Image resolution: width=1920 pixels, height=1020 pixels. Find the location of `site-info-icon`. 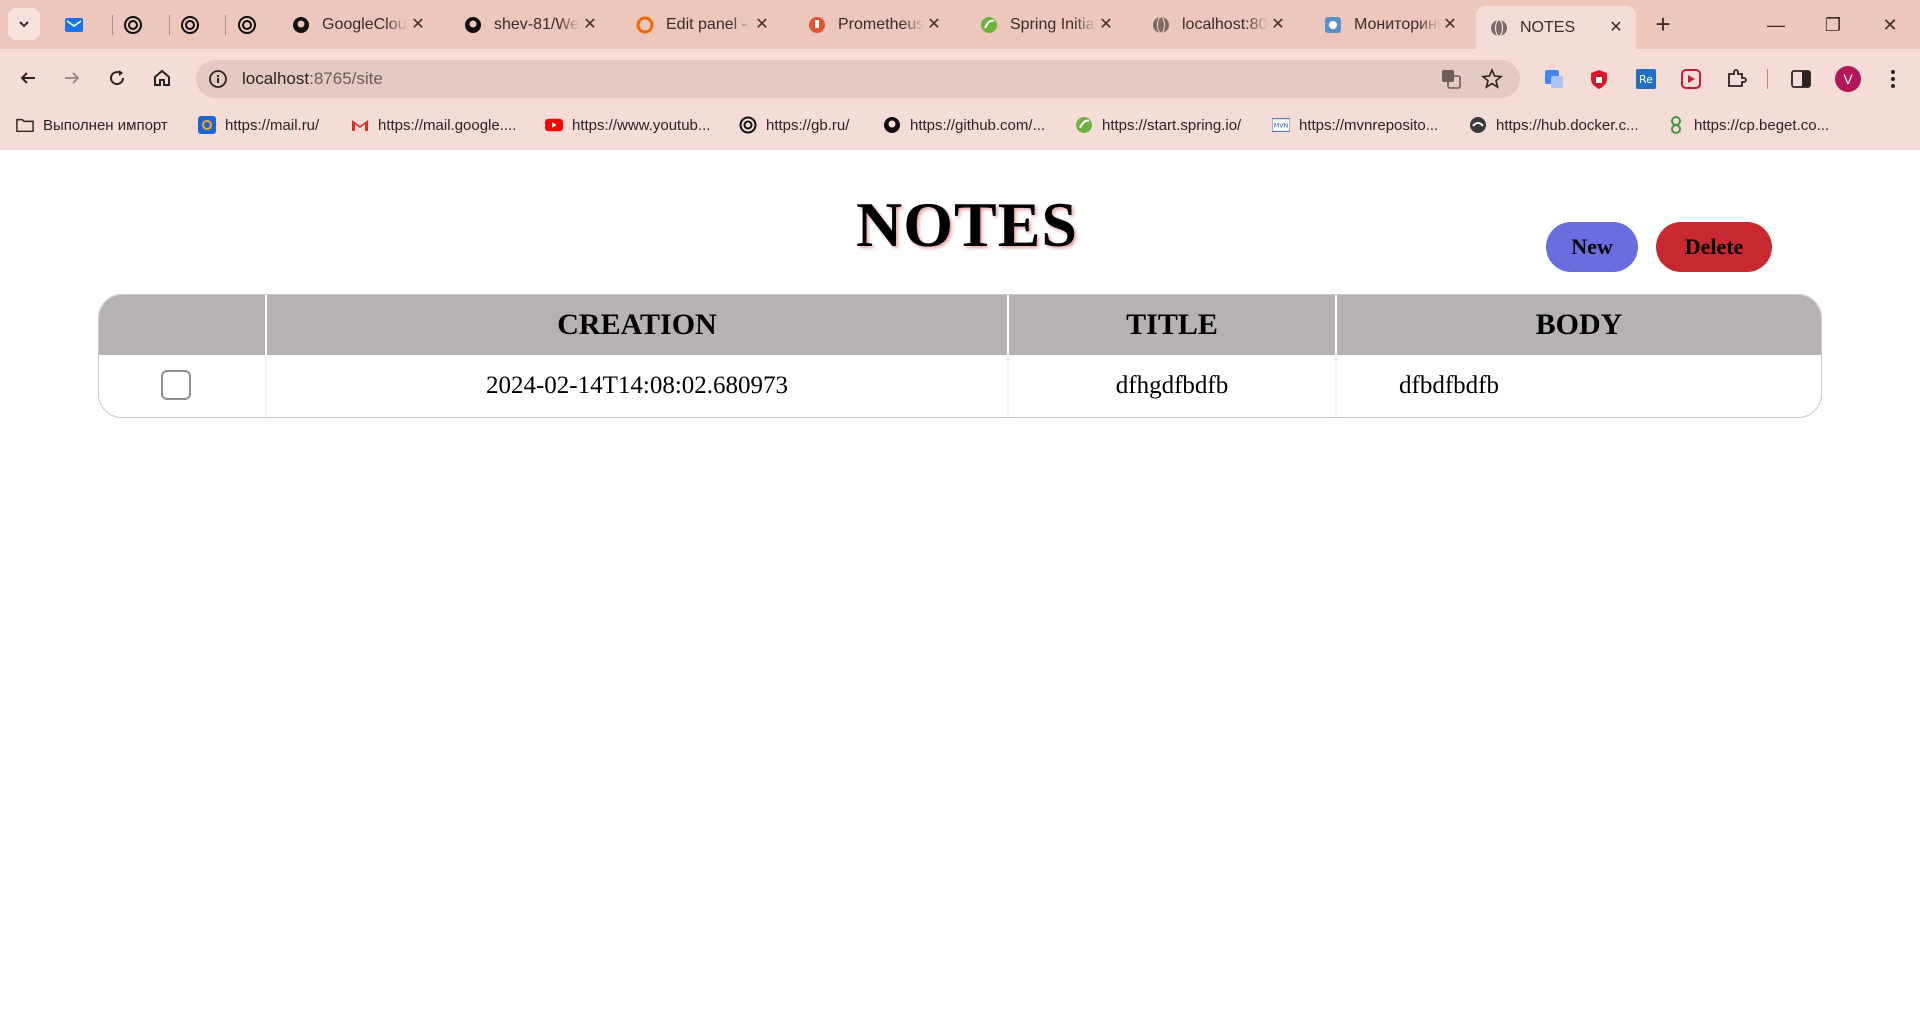

site-info-icon is located at coordinates (218, 79).